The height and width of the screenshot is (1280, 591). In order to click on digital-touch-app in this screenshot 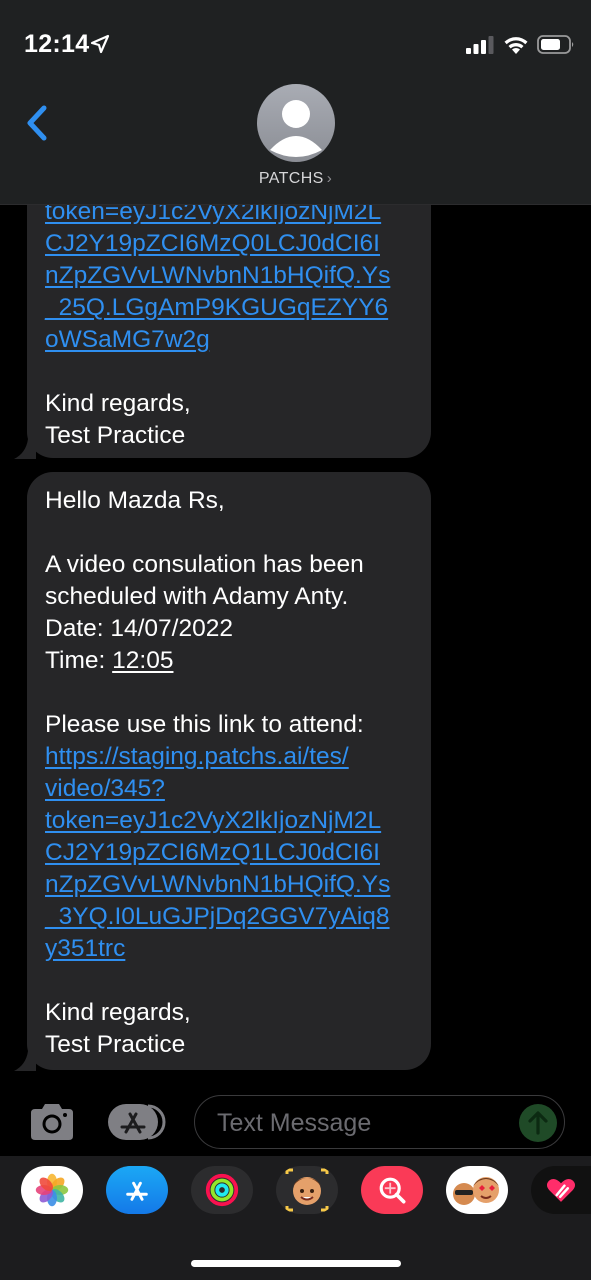, I will do `click(561, 1190)`.